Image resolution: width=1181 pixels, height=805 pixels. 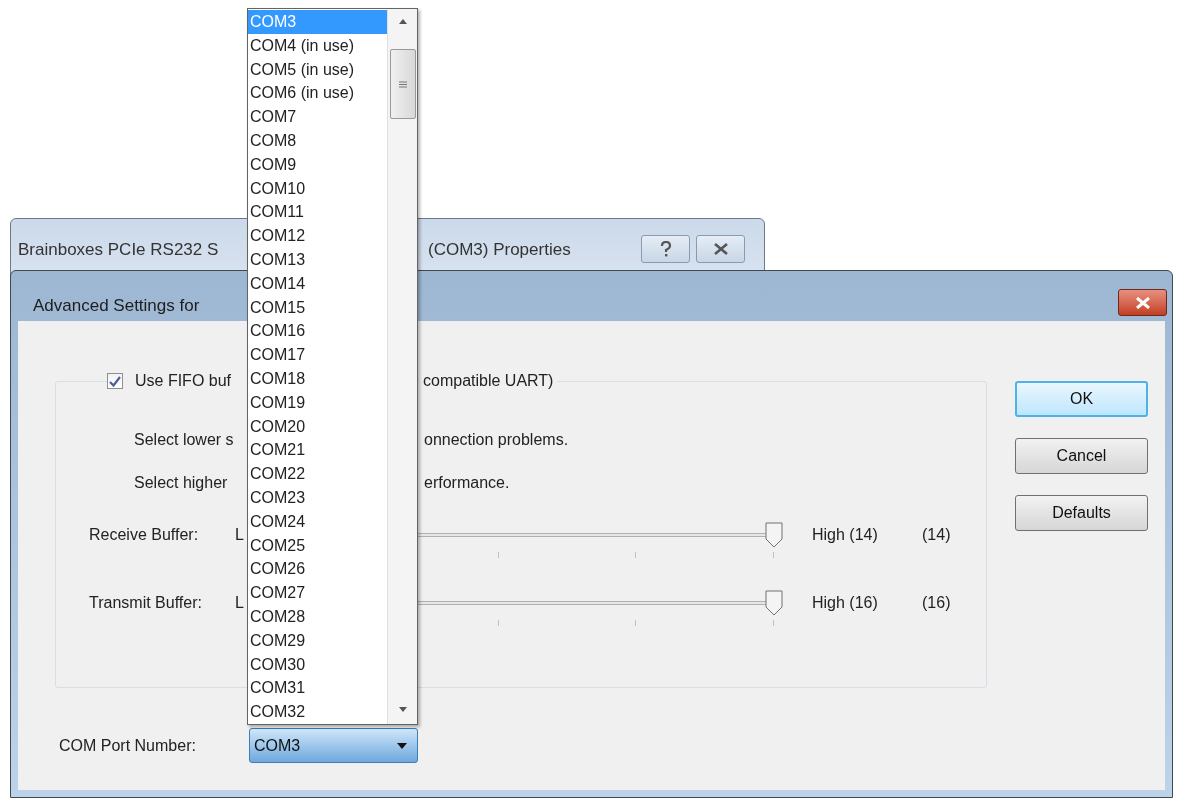 What do you see at coordinates (317, 616) in the screenshot?
I see `dropdown-option: COM28` at bounding box center [317, 616].